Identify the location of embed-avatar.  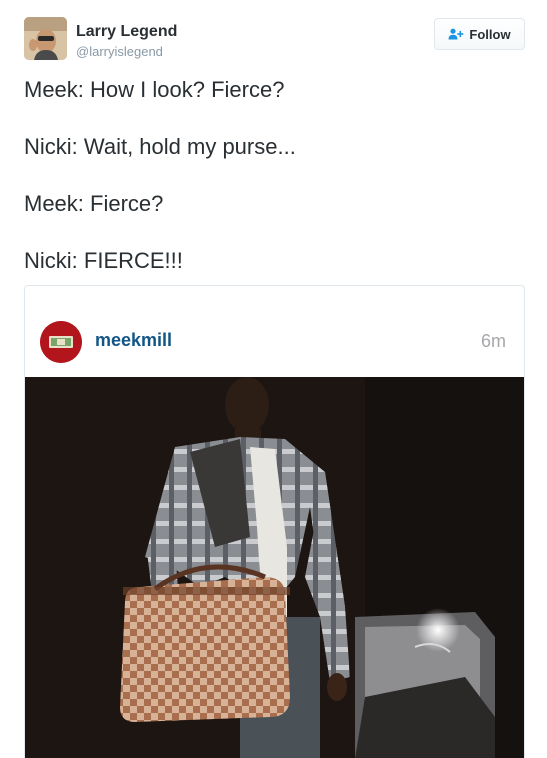
(61, 342).